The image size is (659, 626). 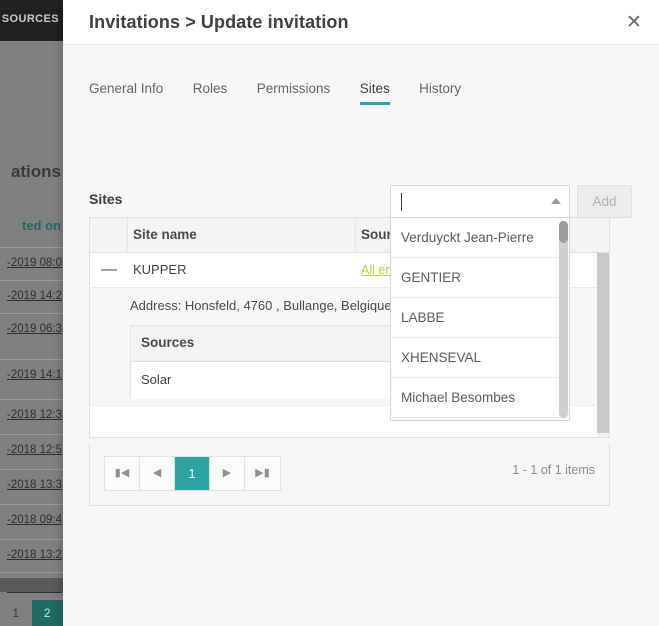 What do you see at coordinates (480, 278) in the screenshot?
I see `dropdown-option: GENTIER` at bounding box center [480, 278].